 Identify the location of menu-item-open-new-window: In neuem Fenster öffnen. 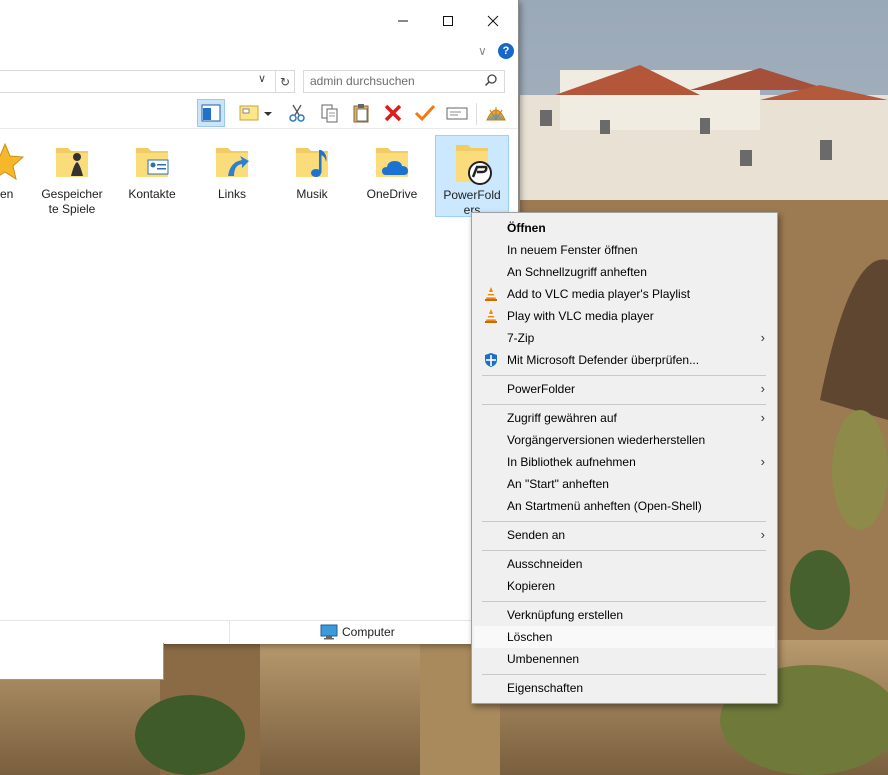
(624, 250).